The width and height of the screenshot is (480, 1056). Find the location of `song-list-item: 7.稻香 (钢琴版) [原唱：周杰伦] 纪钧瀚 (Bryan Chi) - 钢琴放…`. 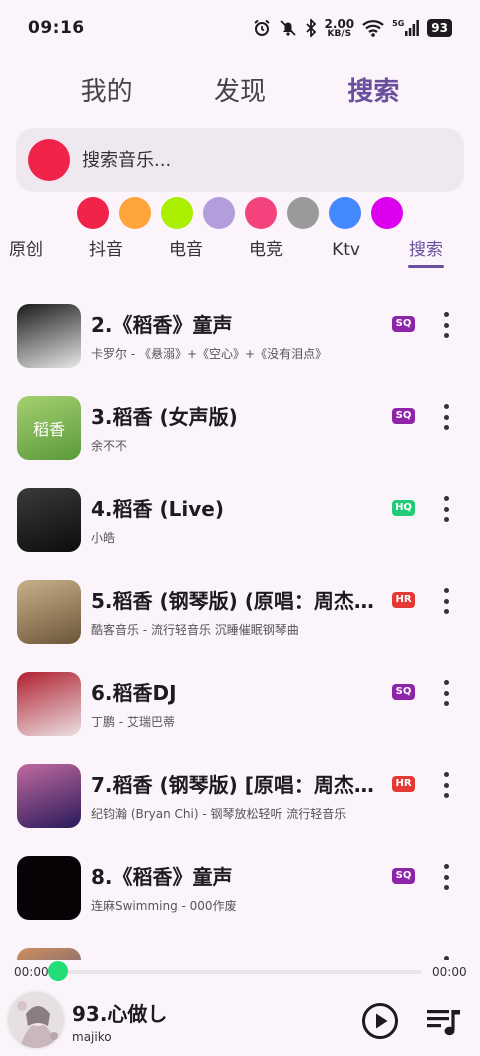

song-list-item: 7.稻香 (钢琴版) [原唱：周杰伦] 纪钧瀚 (Bryan Chi) - 钢琴放… is located at coordinates (240, 796).